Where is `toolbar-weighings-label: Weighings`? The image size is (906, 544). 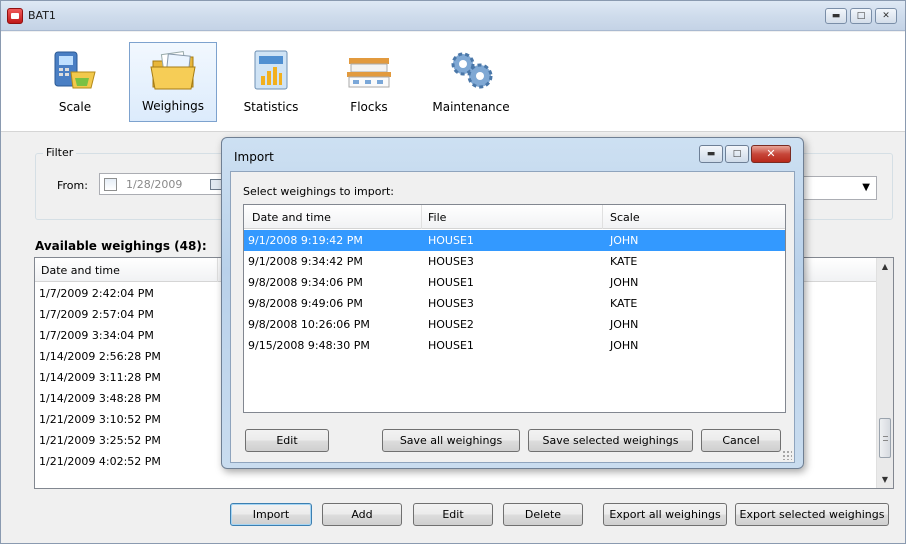
toolbar-weighings-label: Weighings is located at coordinates (173, 106).